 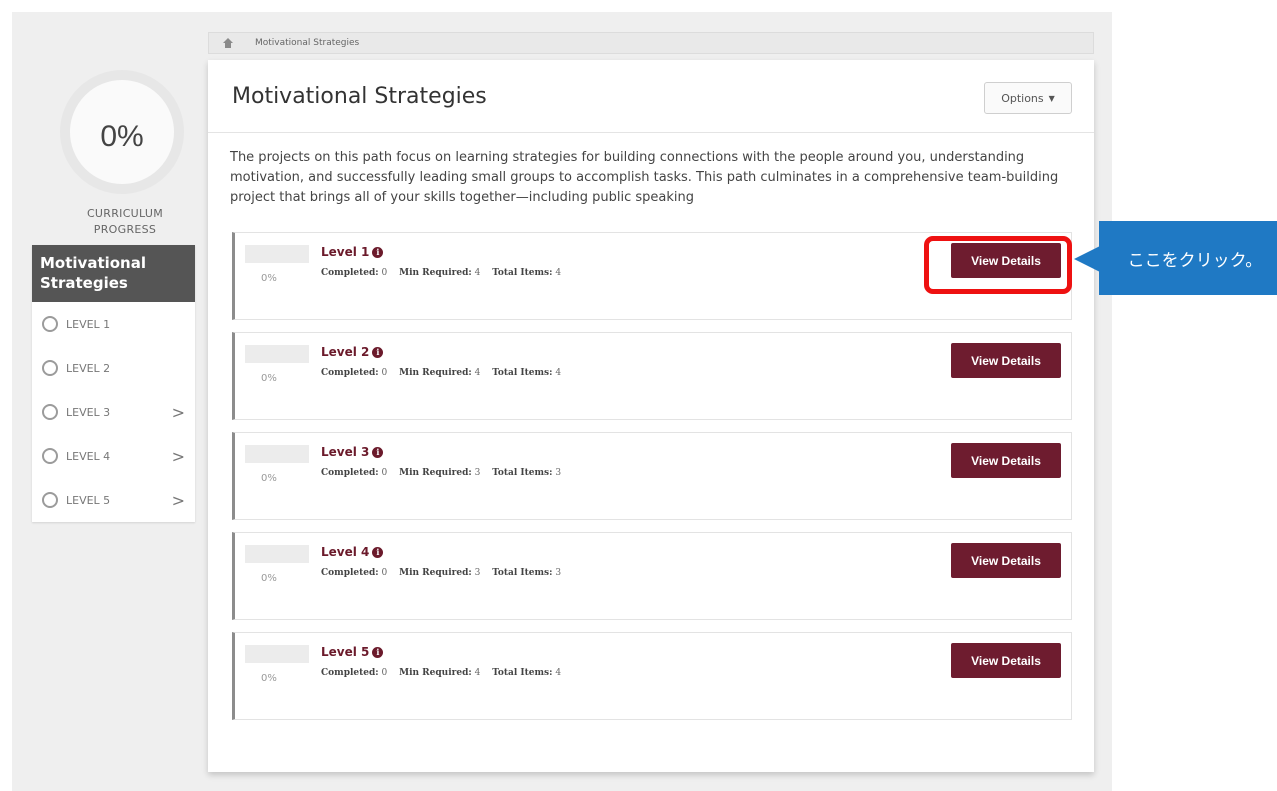 I want to click on sidebar-item-label: LEVEL 2, so click(x=88, y=368).